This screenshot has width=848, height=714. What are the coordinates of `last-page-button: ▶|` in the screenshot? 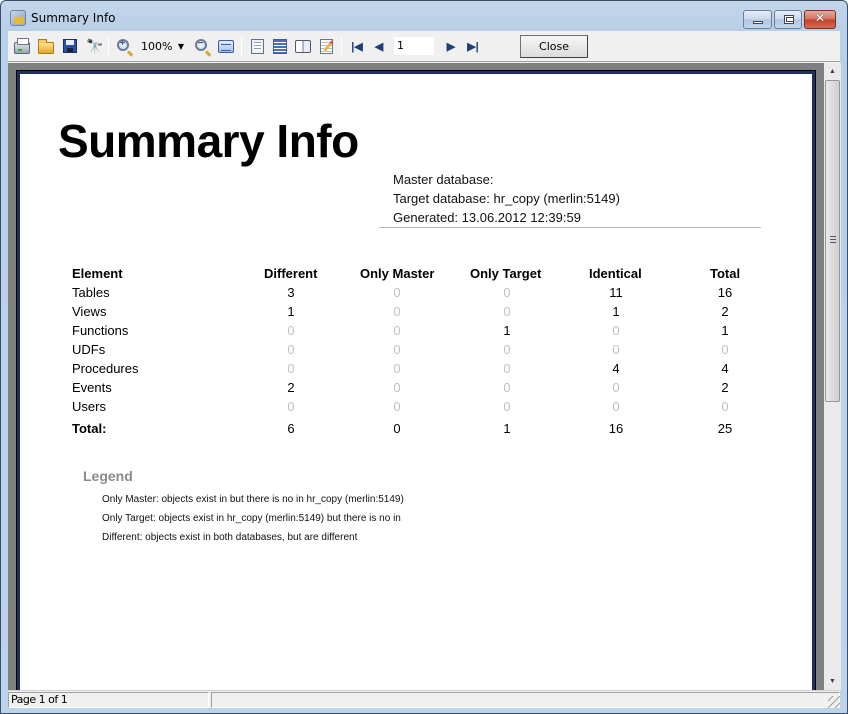 It's located at (473, 46).